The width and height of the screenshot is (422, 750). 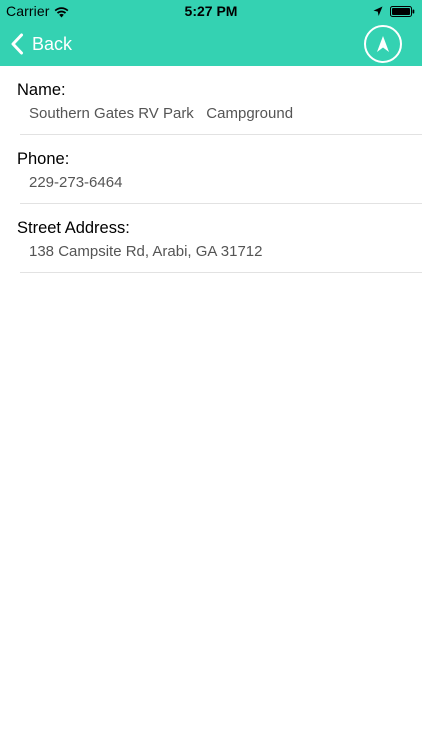 What do you see at coordinates (161, 113) in the screenshot?
I see `name-value: Southern Gates RV Park Campground` at bounding box center [161, 113].